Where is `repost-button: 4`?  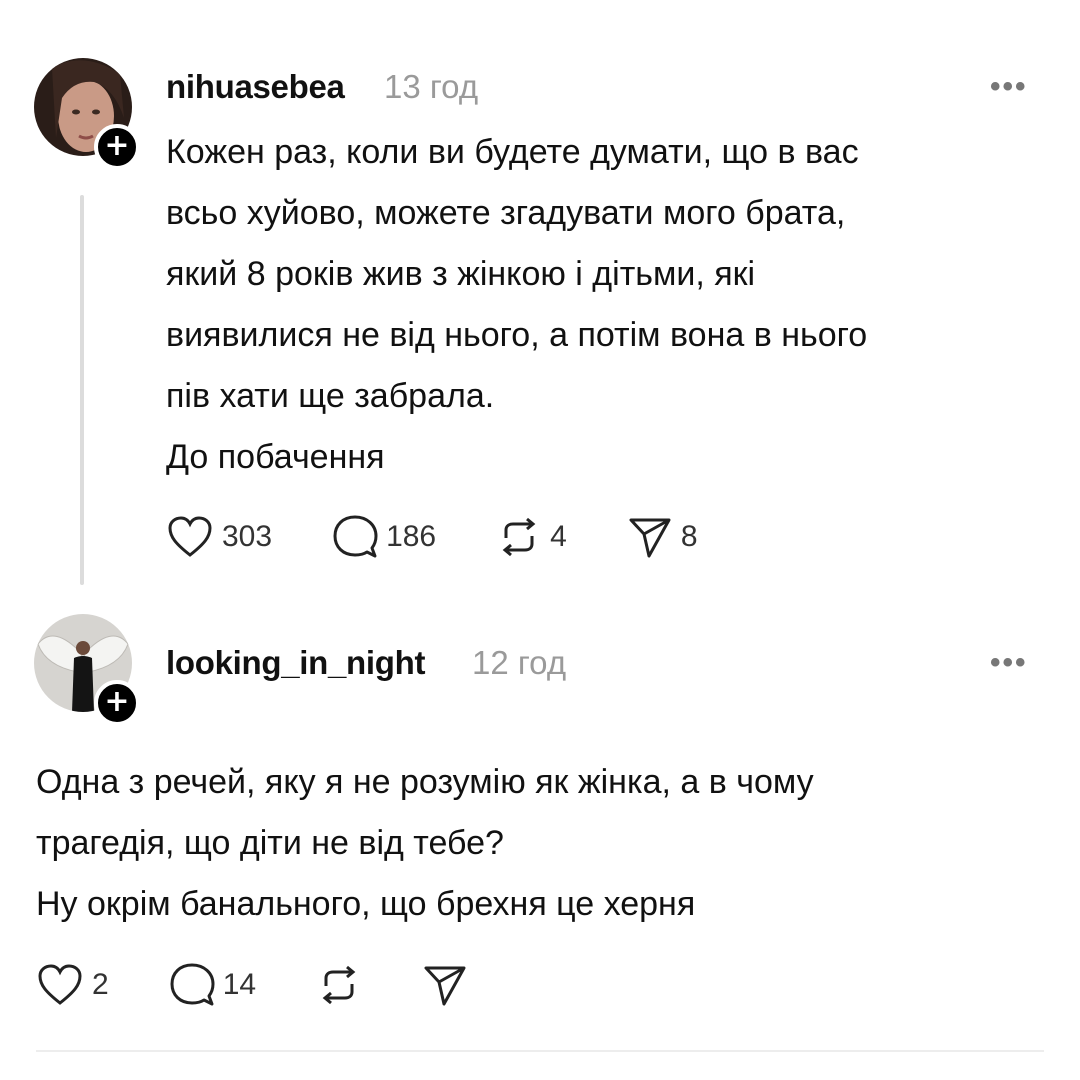 repost-button: 4 is located at coordinates (531, 537).